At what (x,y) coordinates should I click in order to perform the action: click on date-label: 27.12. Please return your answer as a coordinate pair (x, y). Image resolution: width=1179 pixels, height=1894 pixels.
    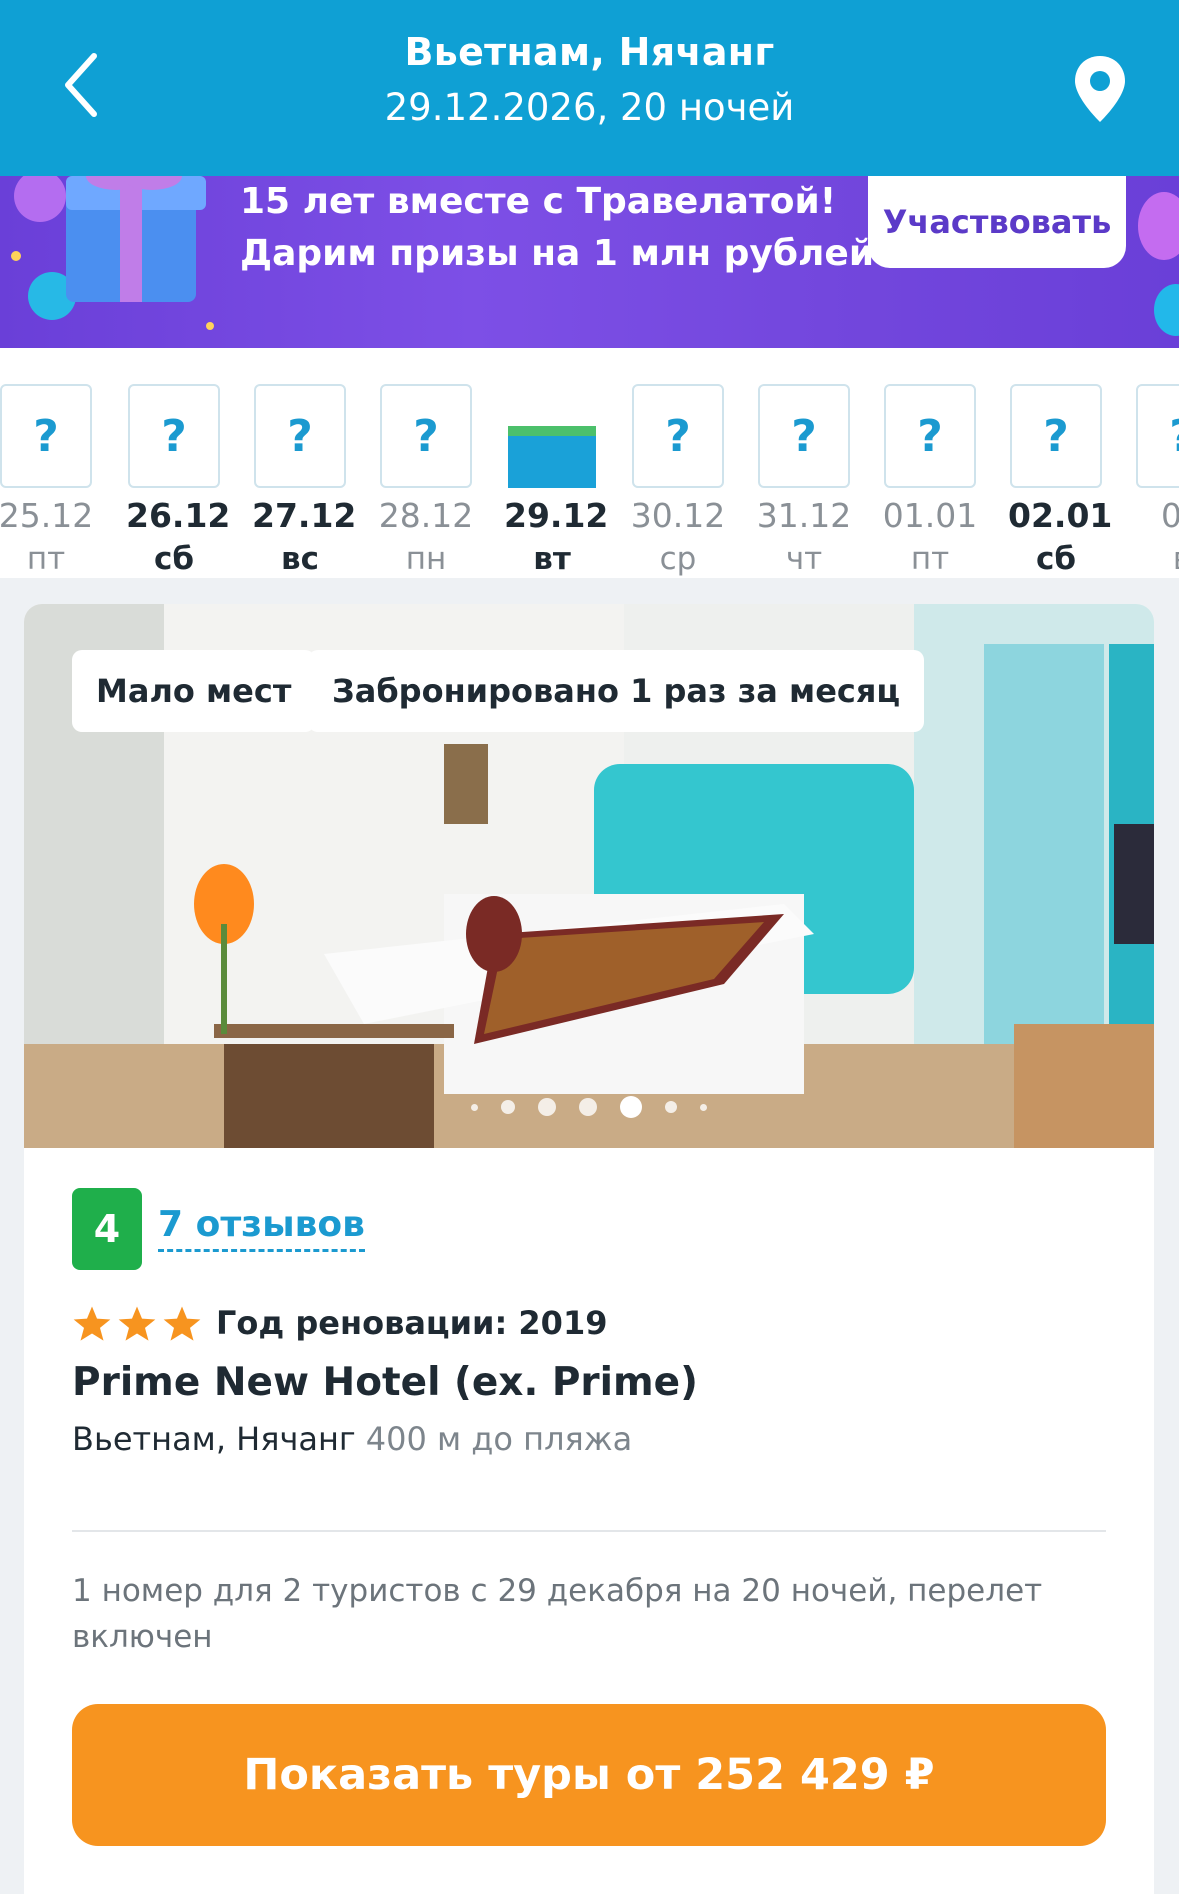
    Looking at the image, I should click on (304, 515).